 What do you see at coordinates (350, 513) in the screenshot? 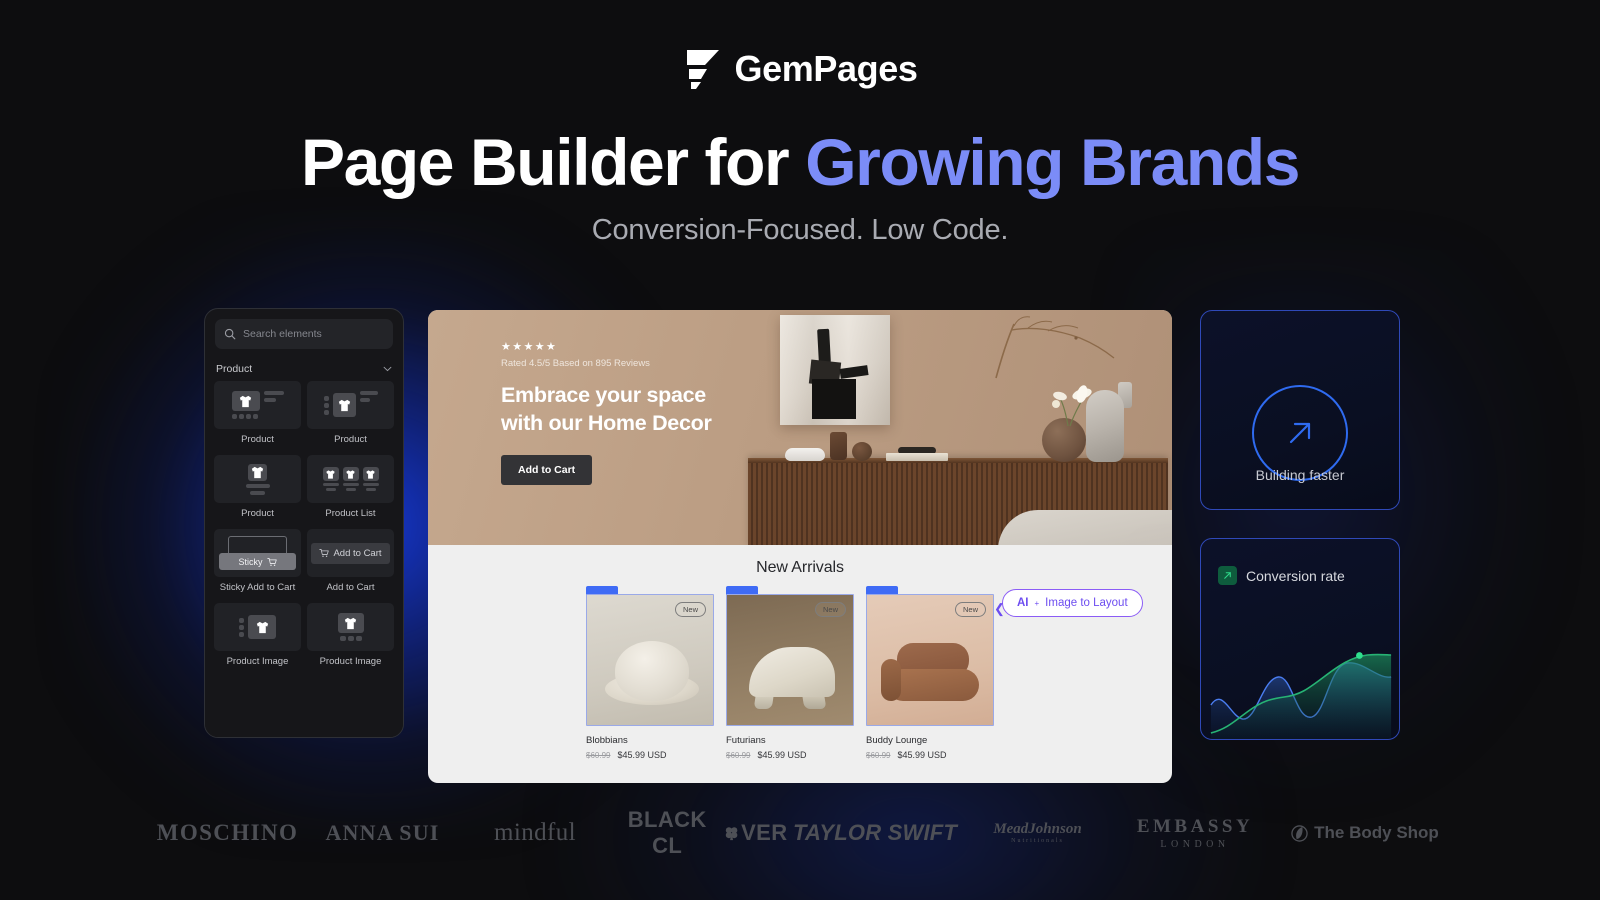
I see `element-label: Product List` at bounding box center [350, 513].